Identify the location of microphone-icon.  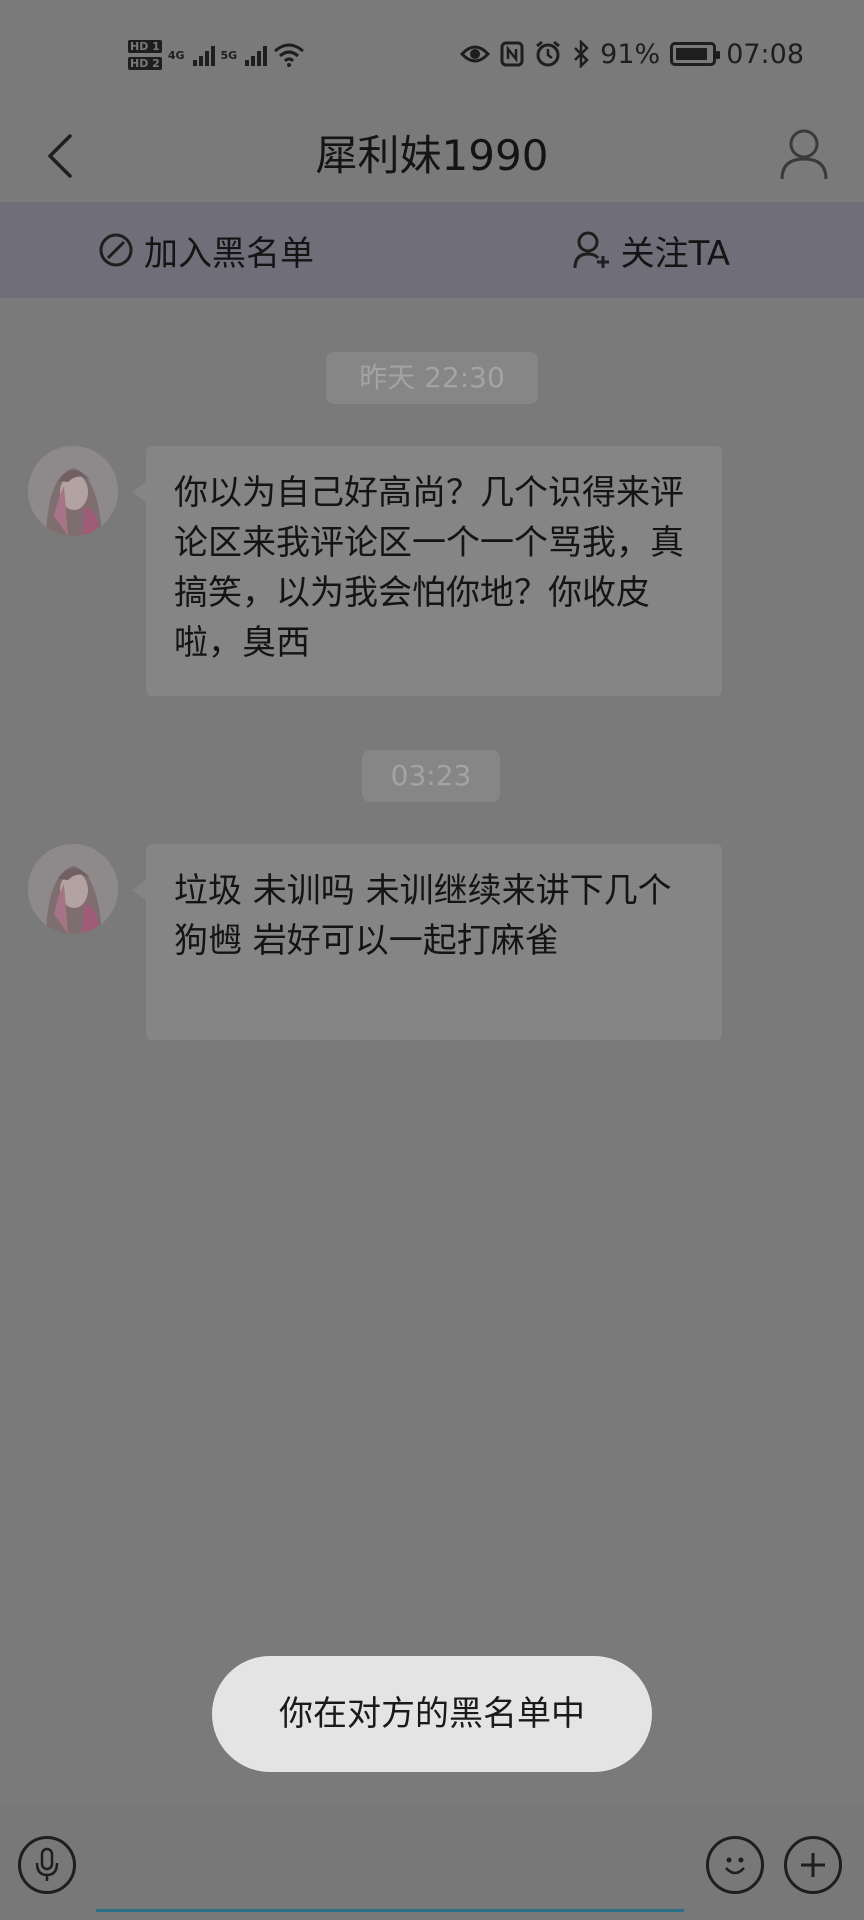
(47, 1864).